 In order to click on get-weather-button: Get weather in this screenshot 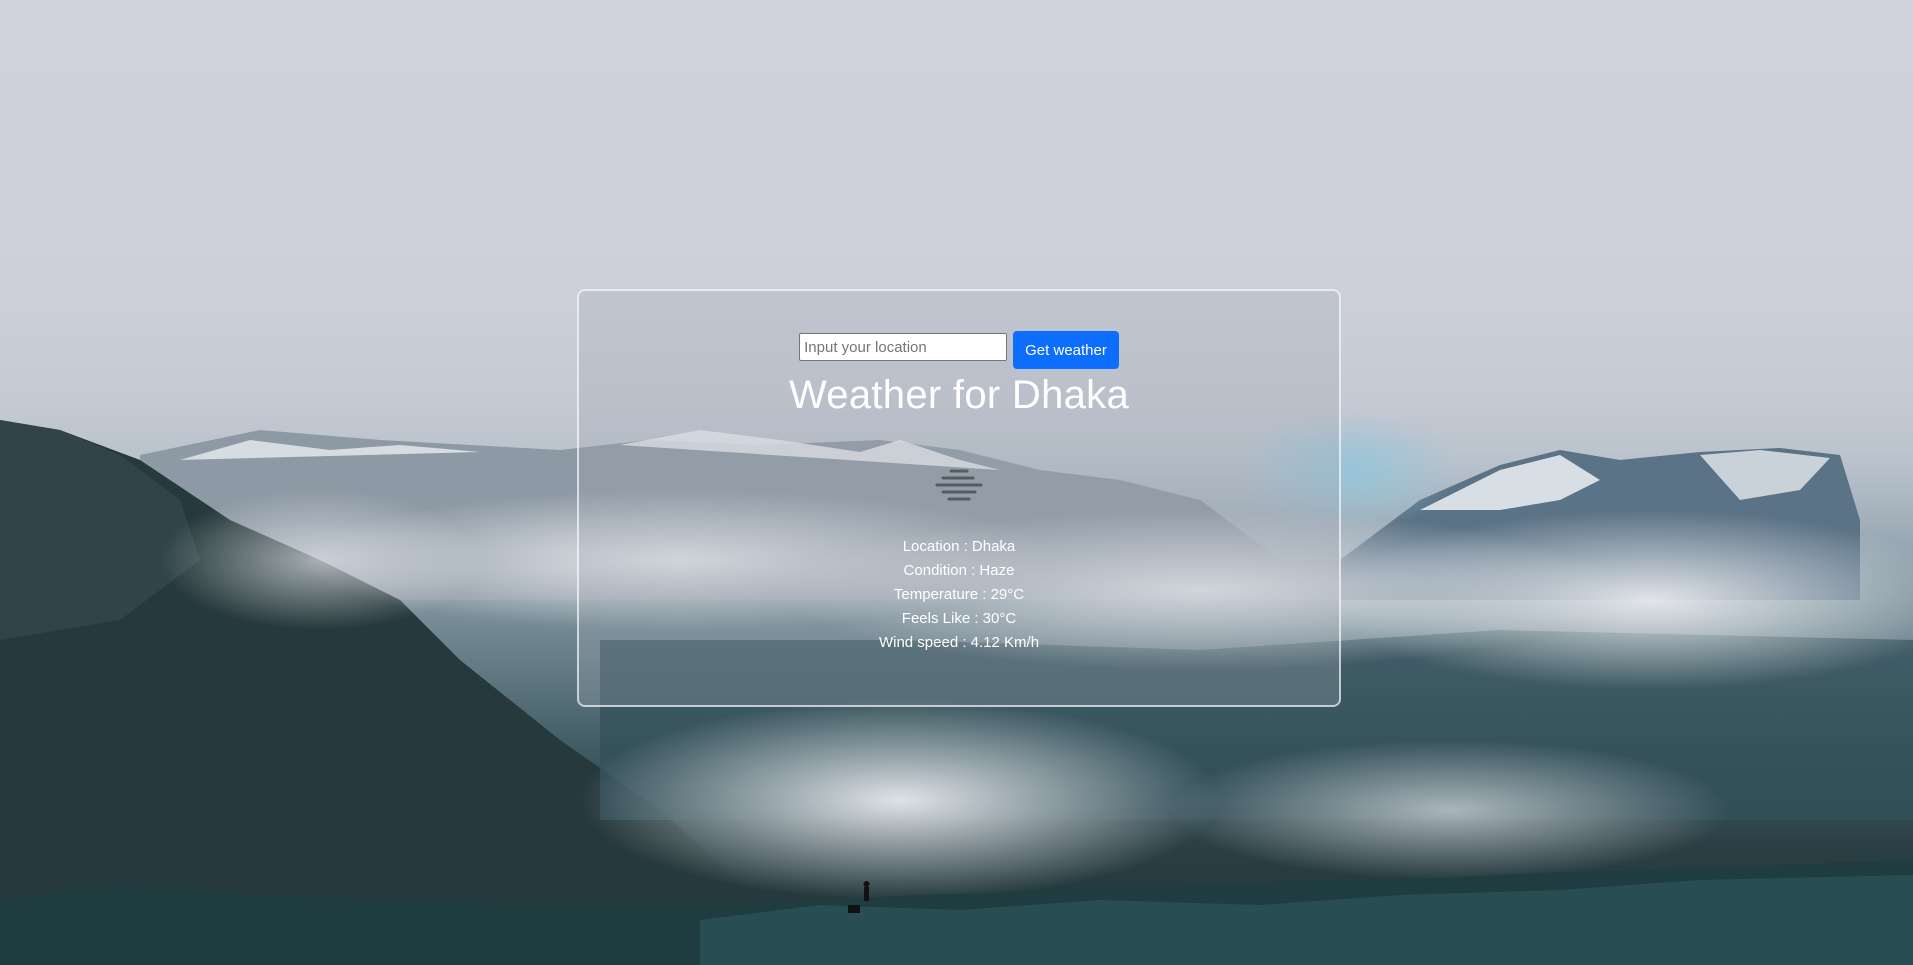, I will do `click(1066, 350)`.